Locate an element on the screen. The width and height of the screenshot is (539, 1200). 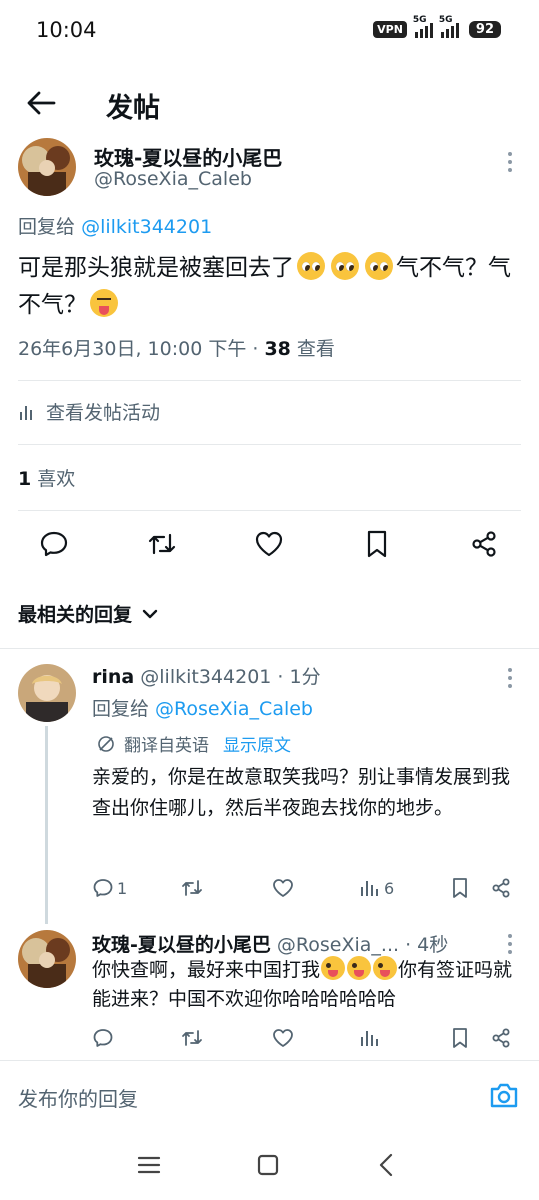
signal-icon: 5G is located at coordinates (423, 26).